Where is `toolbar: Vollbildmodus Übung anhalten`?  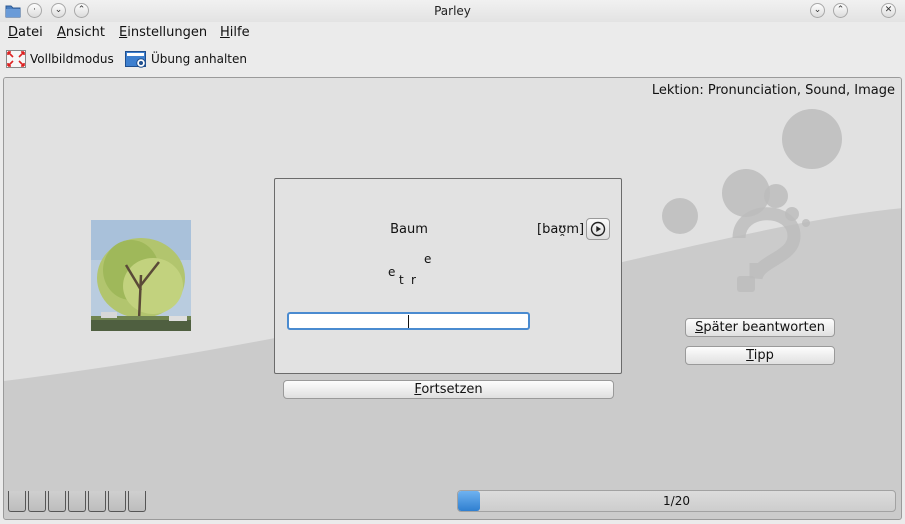 toolbar: Vollbildmodus Übung anhalten is located at coordinates (452, 59).